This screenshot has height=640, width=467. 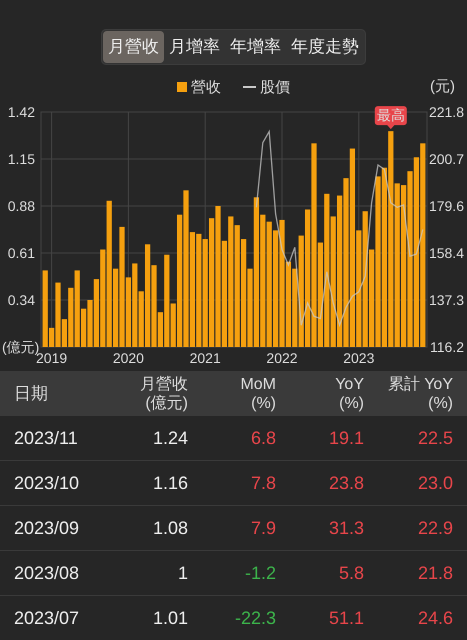 I want to click on table-cell: 22.5, so click(x=435, y=438).